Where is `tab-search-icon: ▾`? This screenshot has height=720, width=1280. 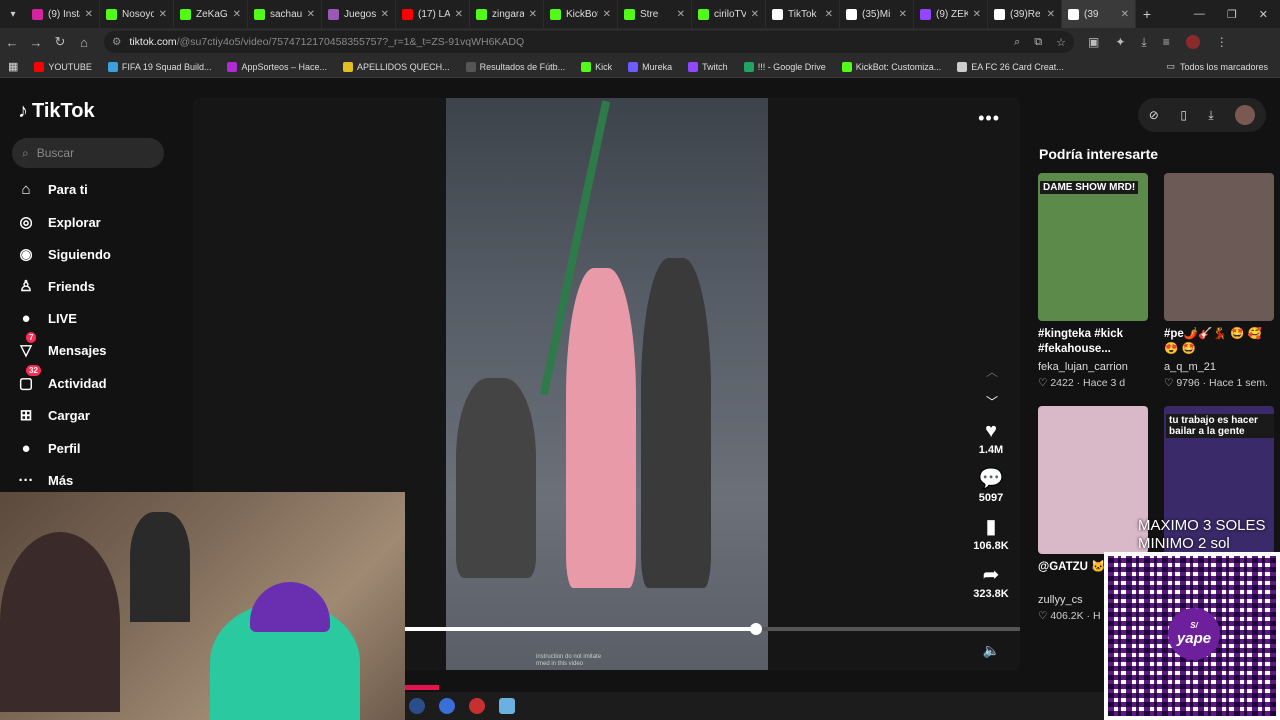 tab-search-icon: ▾ is located at coordinates (13, 14).